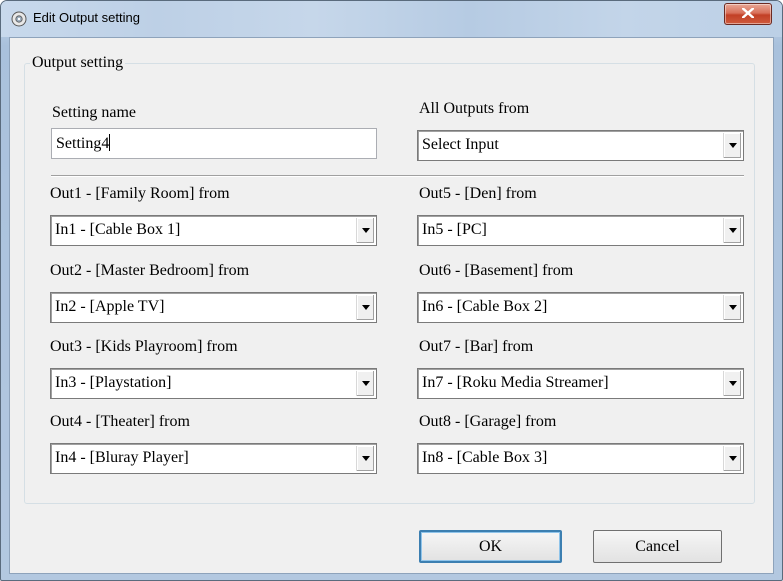  I want to click on out3-value: In3 - [Playstation], so click(113, 382).